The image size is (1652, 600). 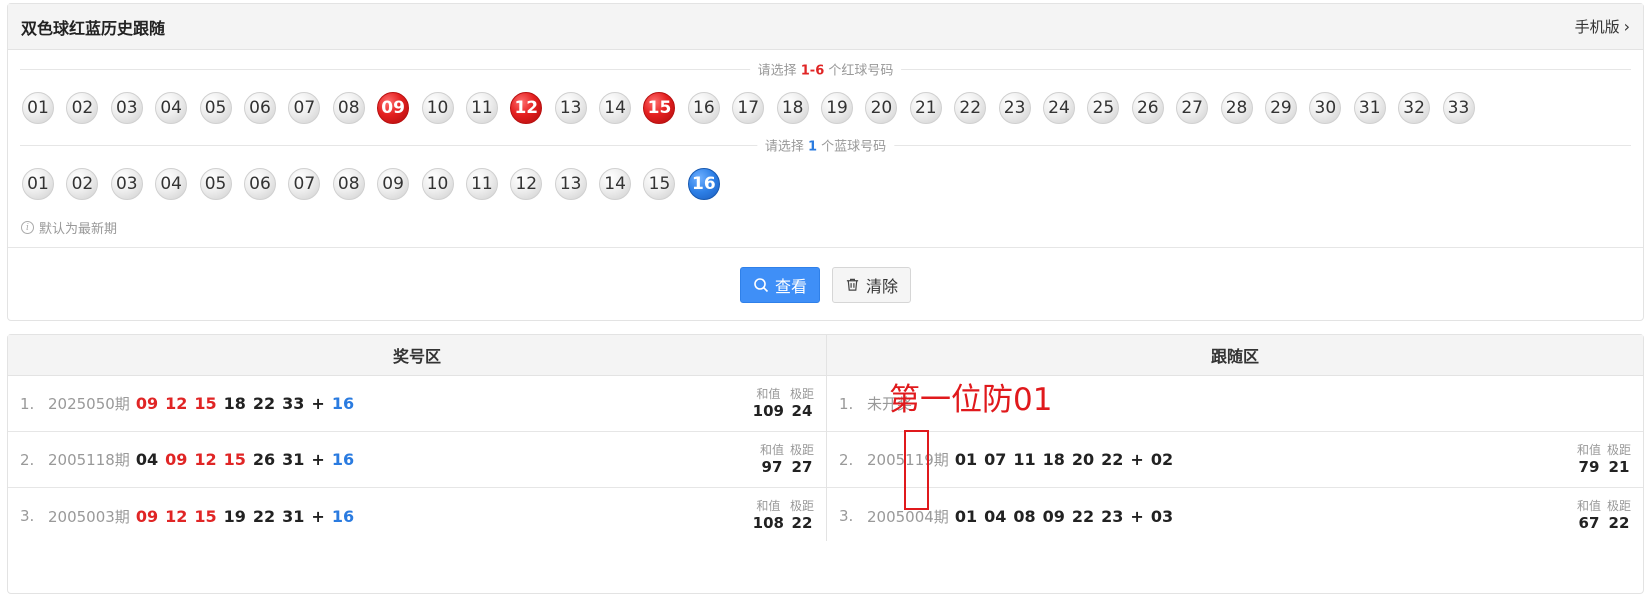 I want to click on red-ball: 18, so click(x=792, y=108).